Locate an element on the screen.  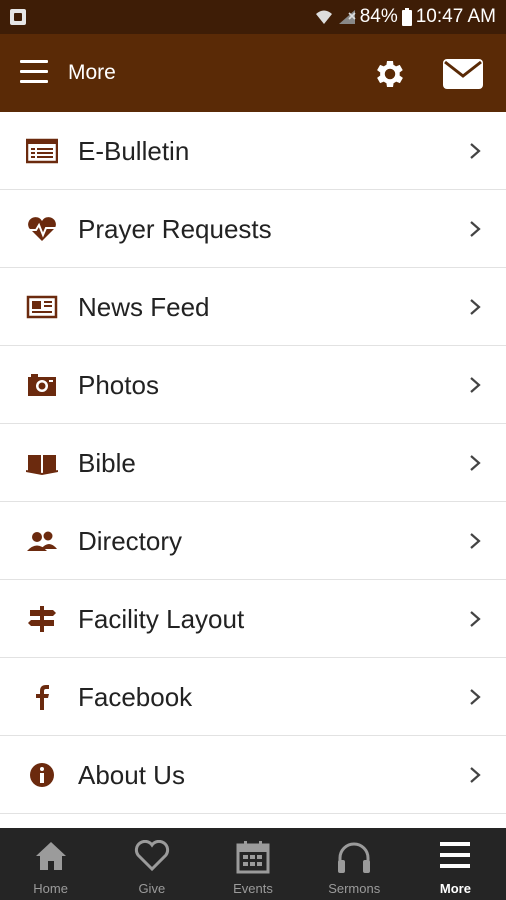
tab-label: More is located at coordinates (455, 888).